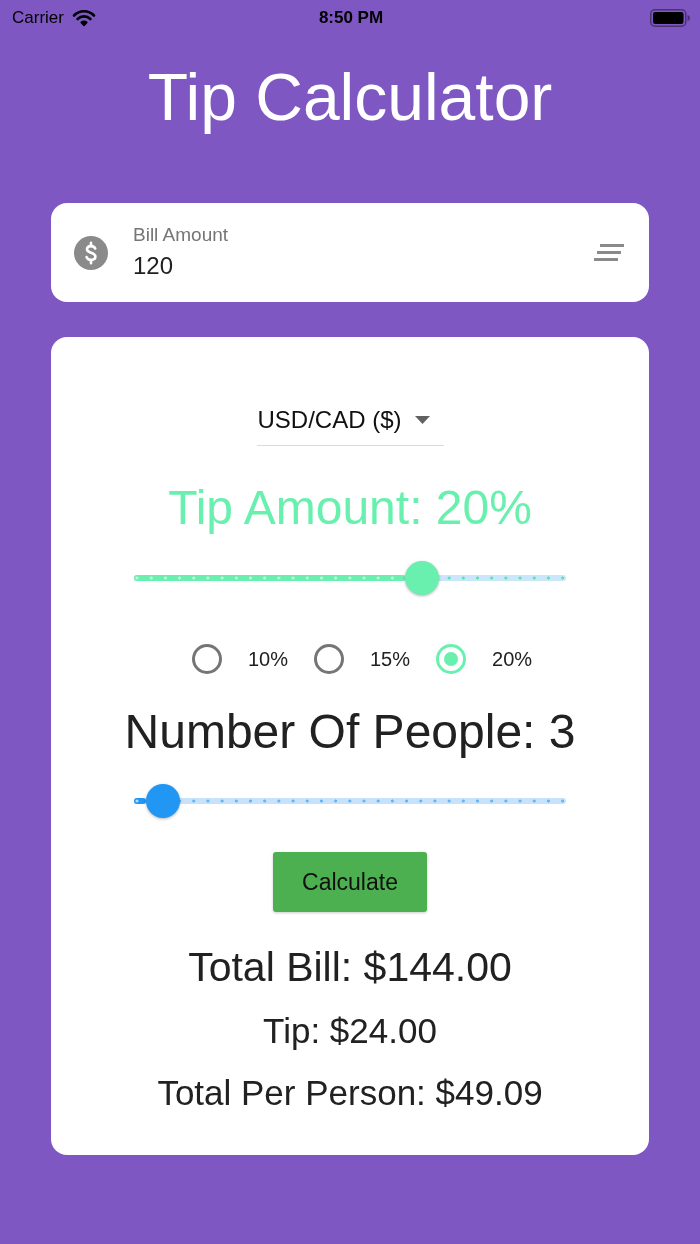  What do you see at coordinates (512, 659) in the screenshot?
I see `option-label: 20%` at bounding box center [512, 659].